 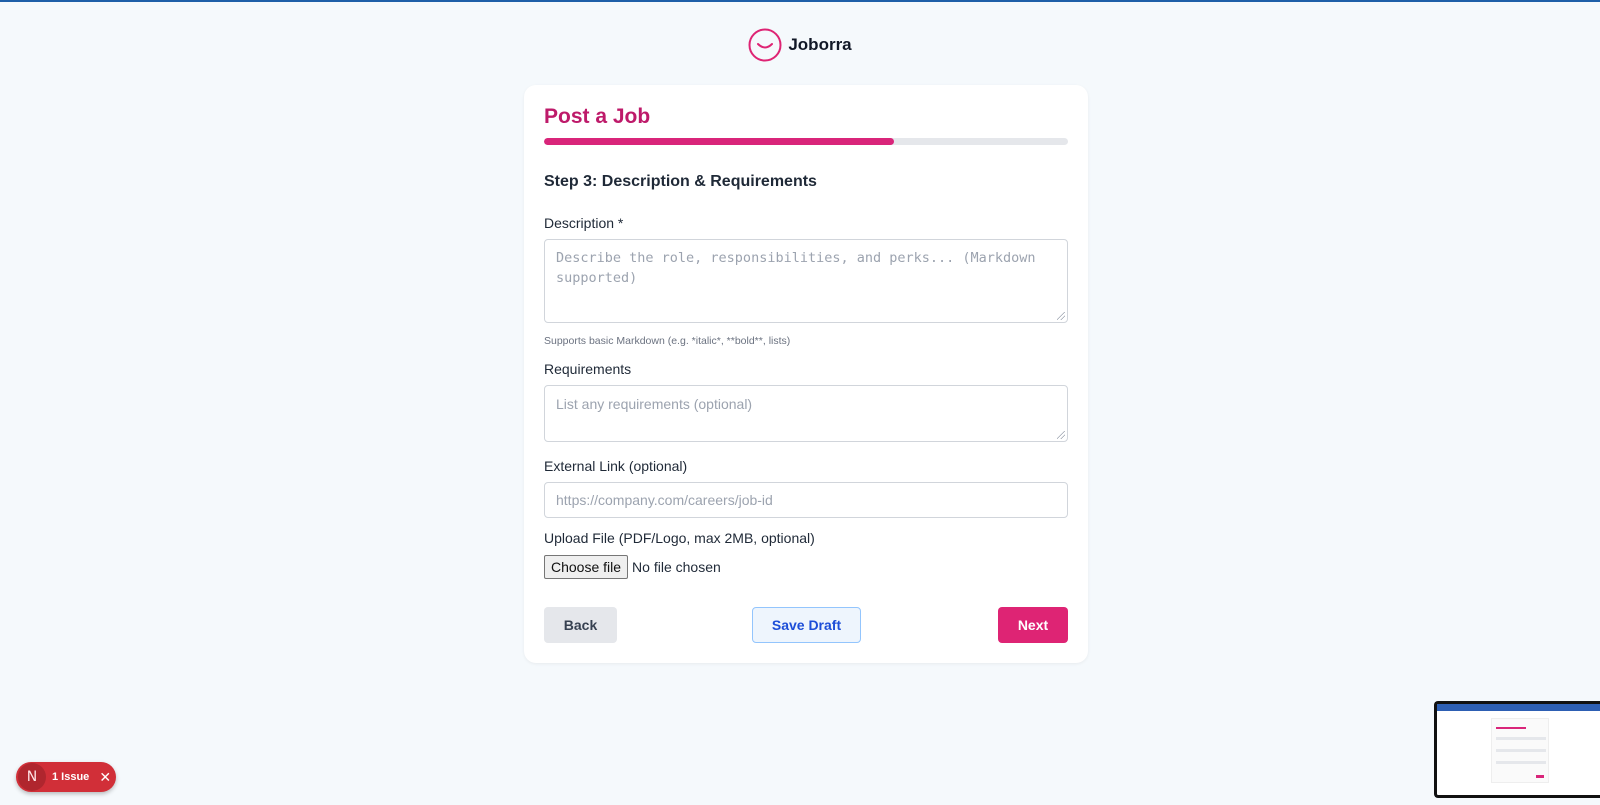 What do you see at coordinates (1511, 728) in the screenshot?
I see `thumbnail-progress` at bounding box center [1511, 728].